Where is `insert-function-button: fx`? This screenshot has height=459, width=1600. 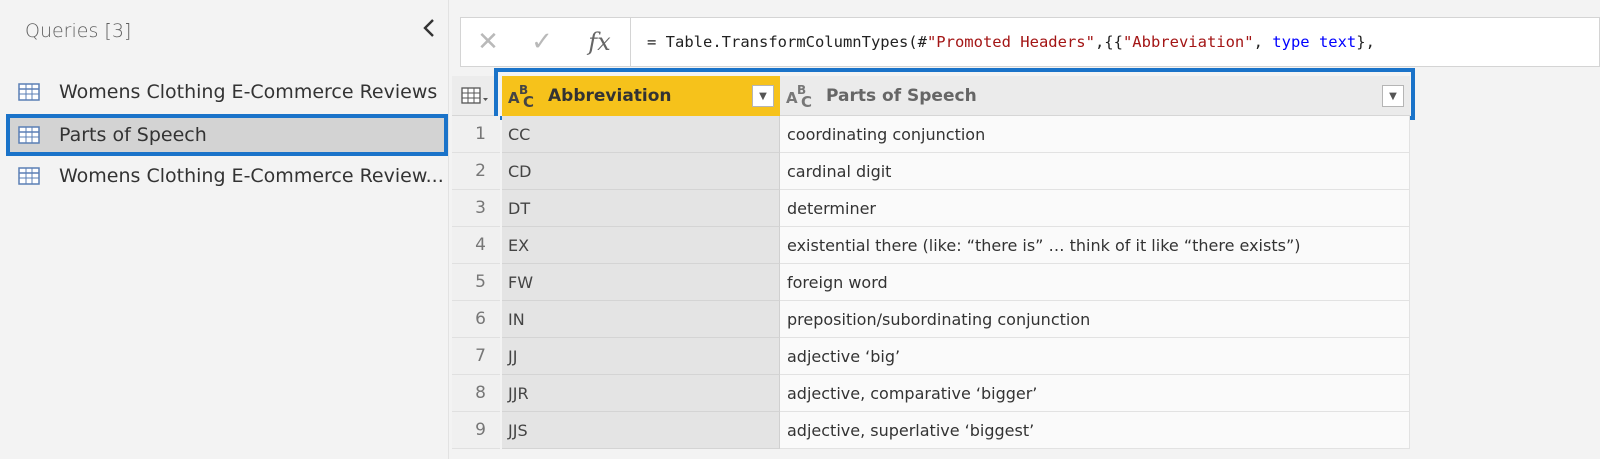 insert-function-button: fx is located at coordinates (600, 42).